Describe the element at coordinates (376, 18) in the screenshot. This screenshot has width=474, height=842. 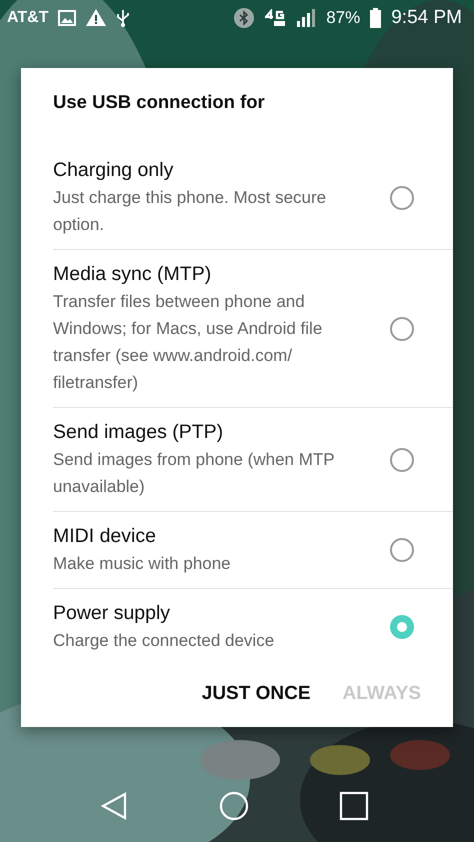
I see `battery-icon` at that location.